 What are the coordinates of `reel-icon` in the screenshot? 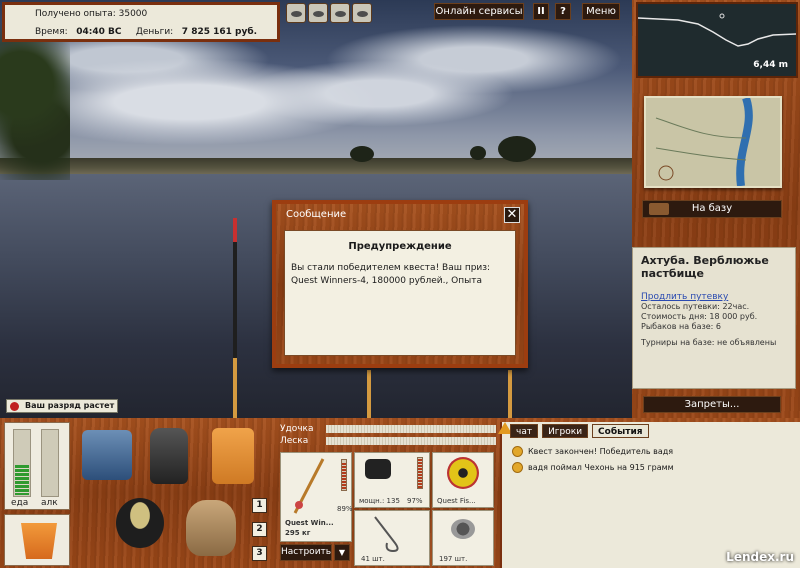 It's located at (378, 469).